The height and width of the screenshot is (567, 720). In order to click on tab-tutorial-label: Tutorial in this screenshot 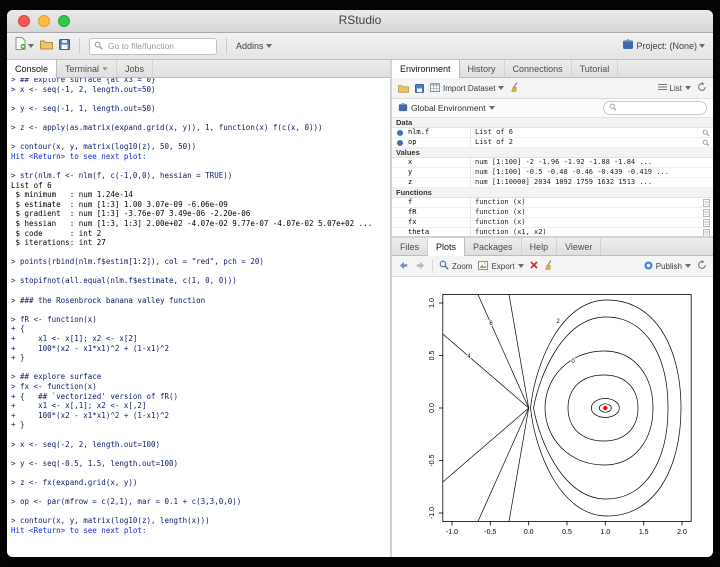, I will do `click(594, 68)`.